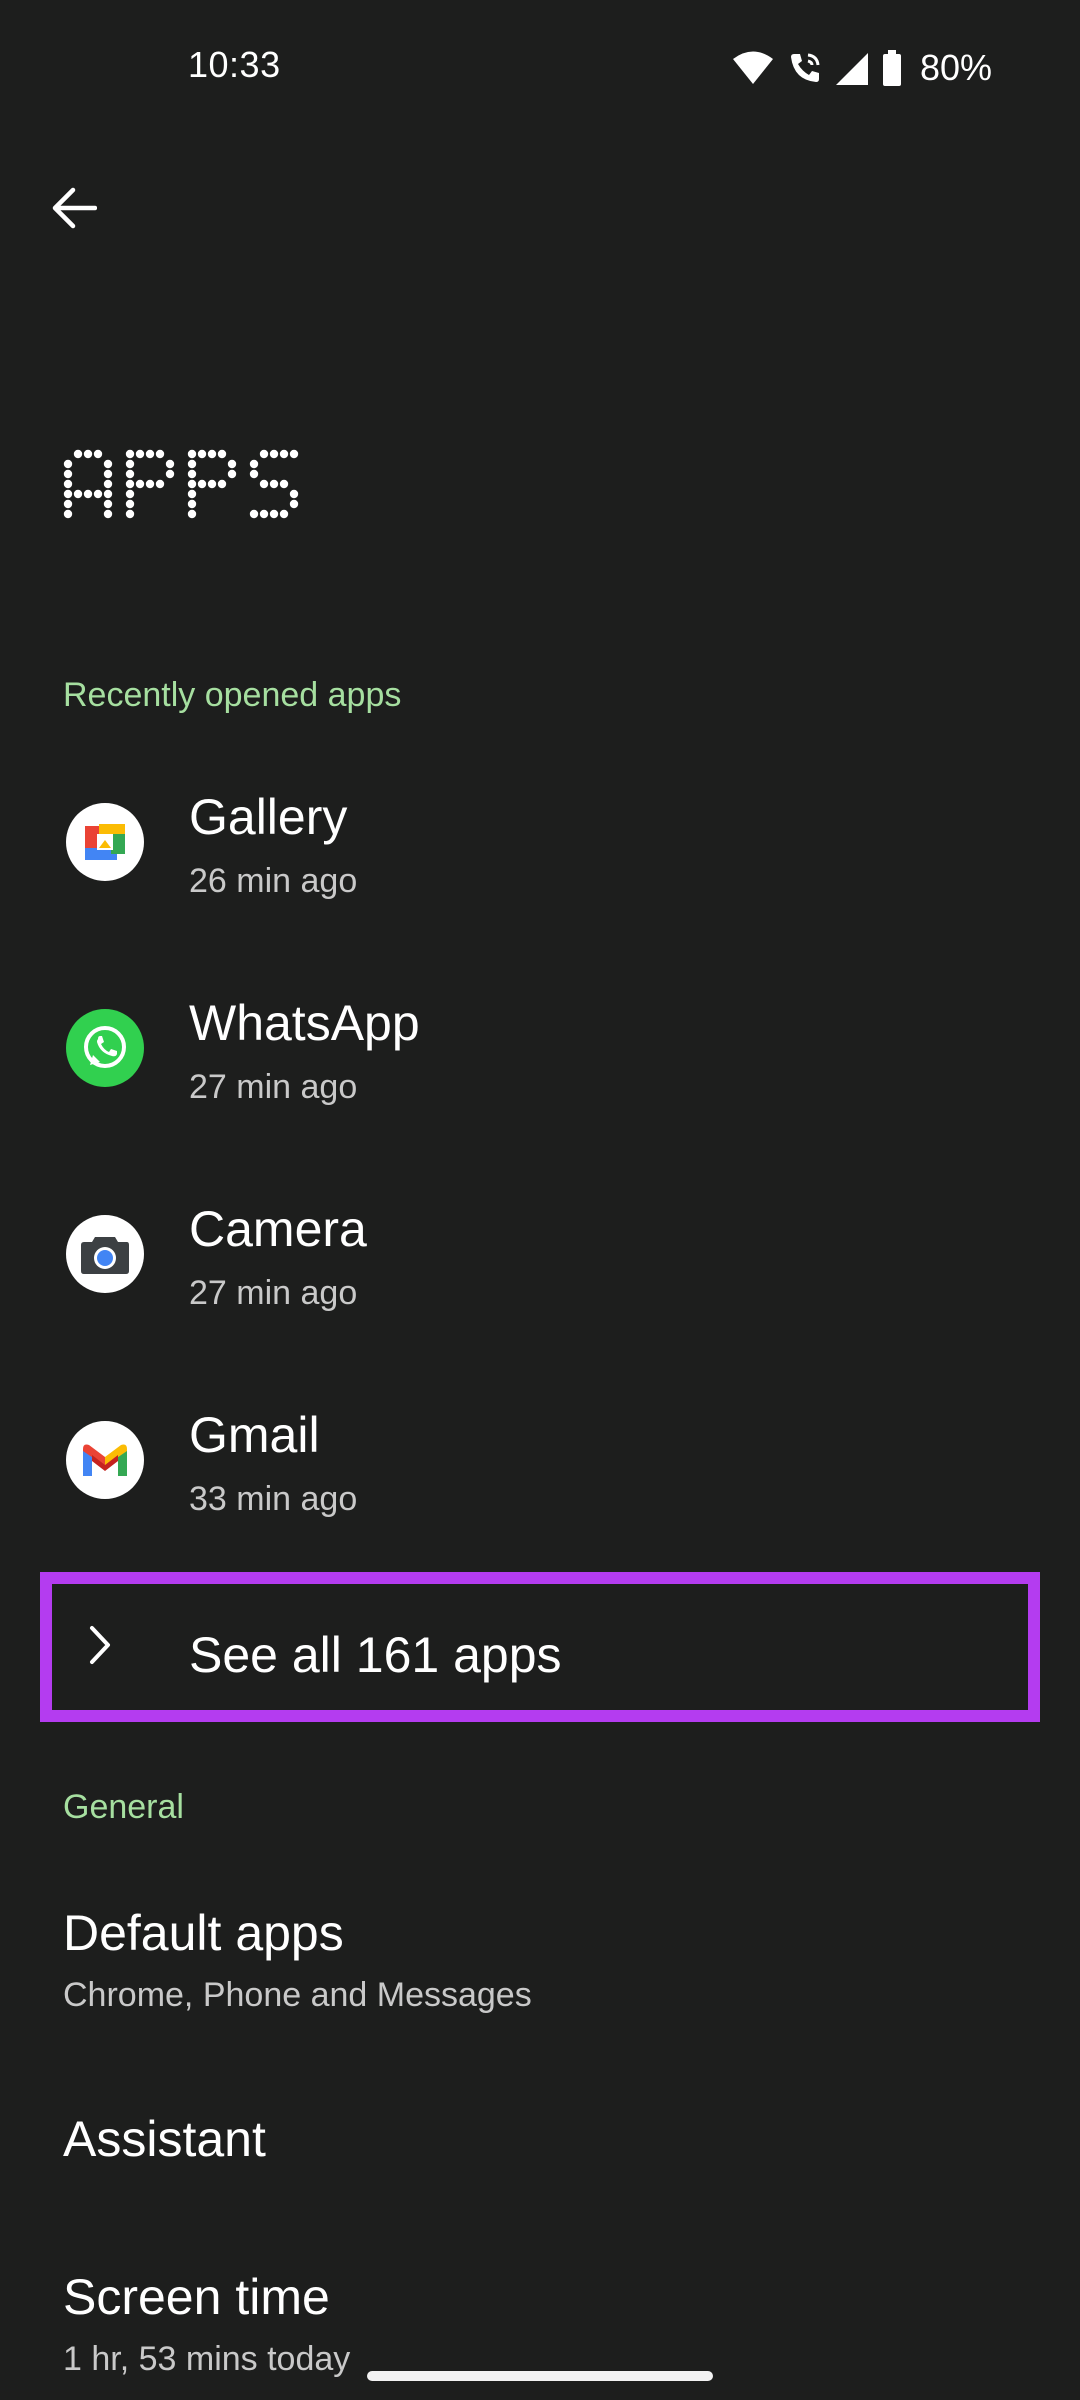 The width and height of the screenshot is (1080, 2400). Describe the element at coordinates (540, 842) in the screenshot. I see `app-row-gallery: Gallery 26 min ago` at that location.